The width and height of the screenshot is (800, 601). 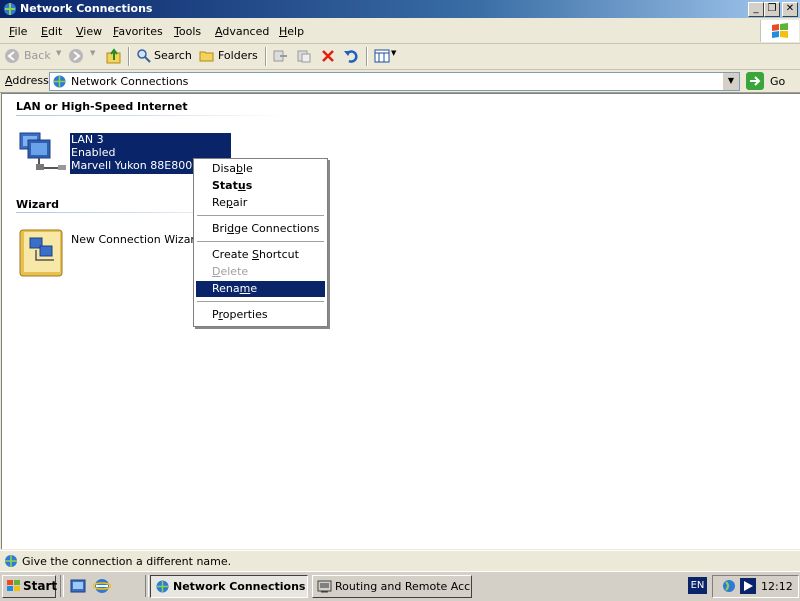 I want to click on back-dropdown-icon: ▼, so click(x=58, y=53).